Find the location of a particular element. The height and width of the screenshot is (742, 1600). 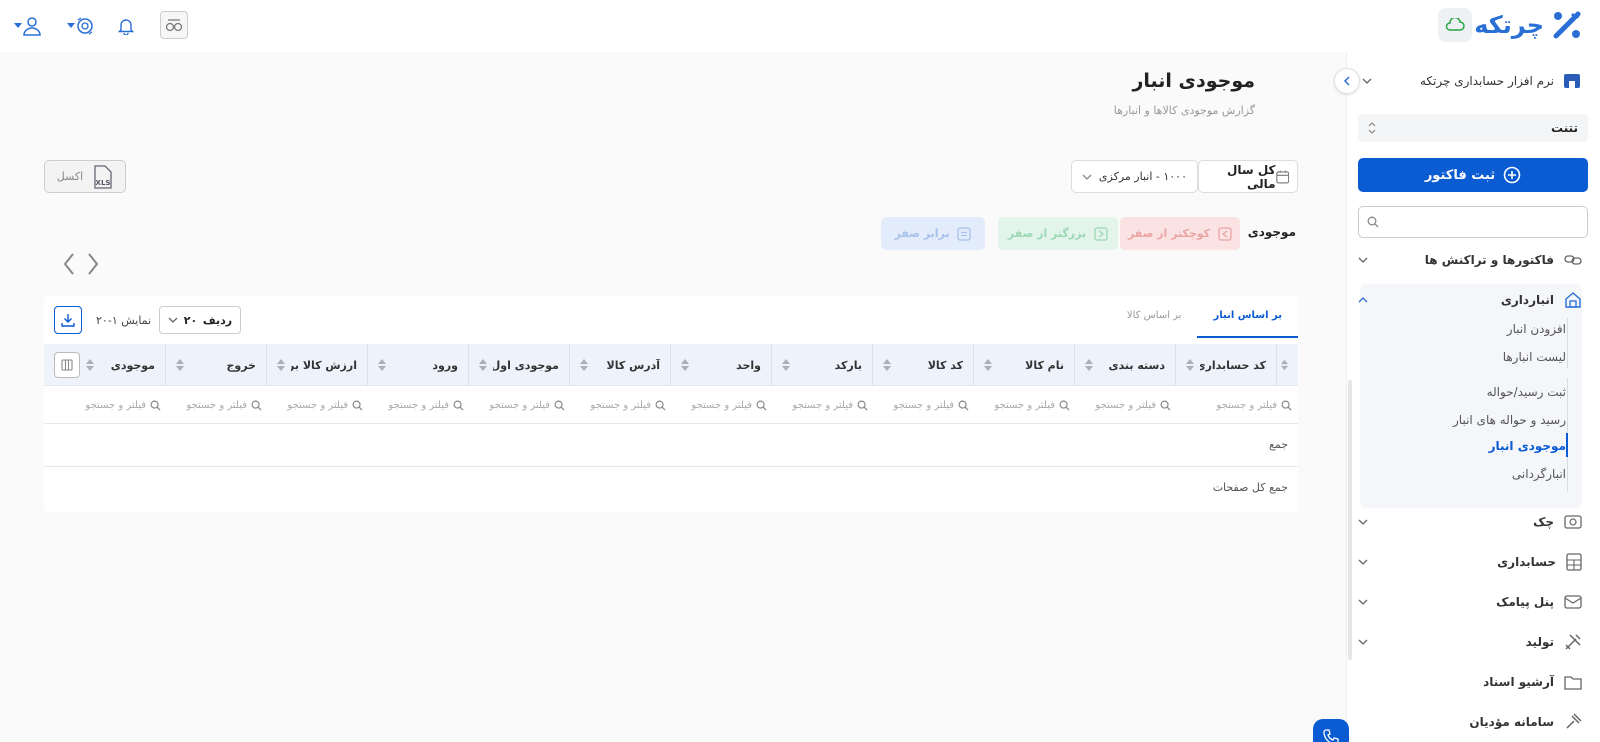

sum-all-row: جمع کل صفحات is located at coordinates (671, 487).